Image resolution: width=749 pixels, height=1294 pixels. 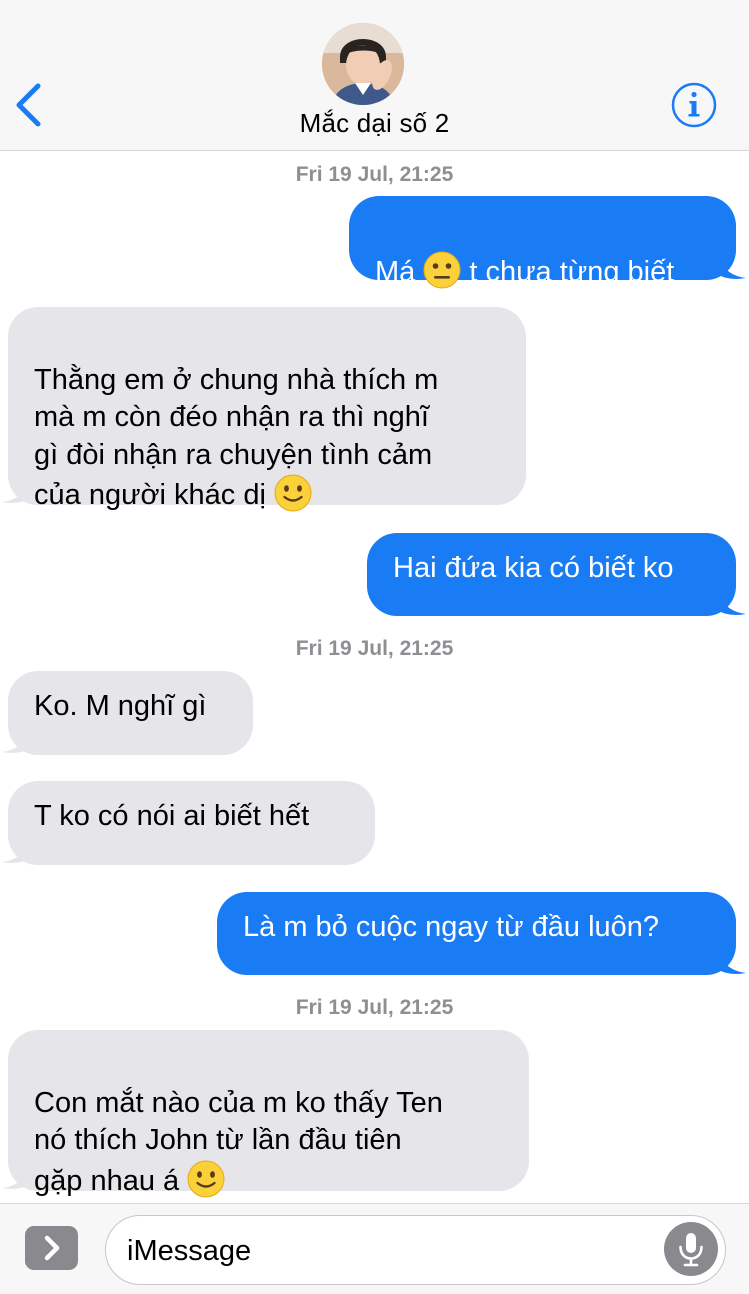 I want to click on received-message: Ko. M nghĩ gì, so click(x=130, y=713).